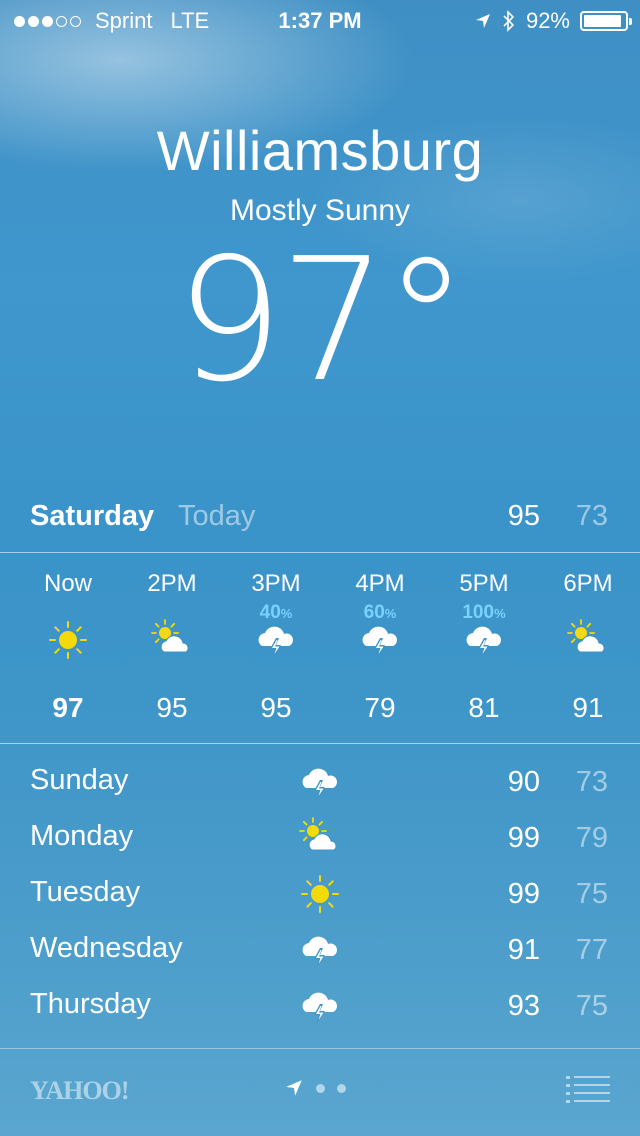  I want to click on daily-row: Sunday 90 73, so click(320, 782).